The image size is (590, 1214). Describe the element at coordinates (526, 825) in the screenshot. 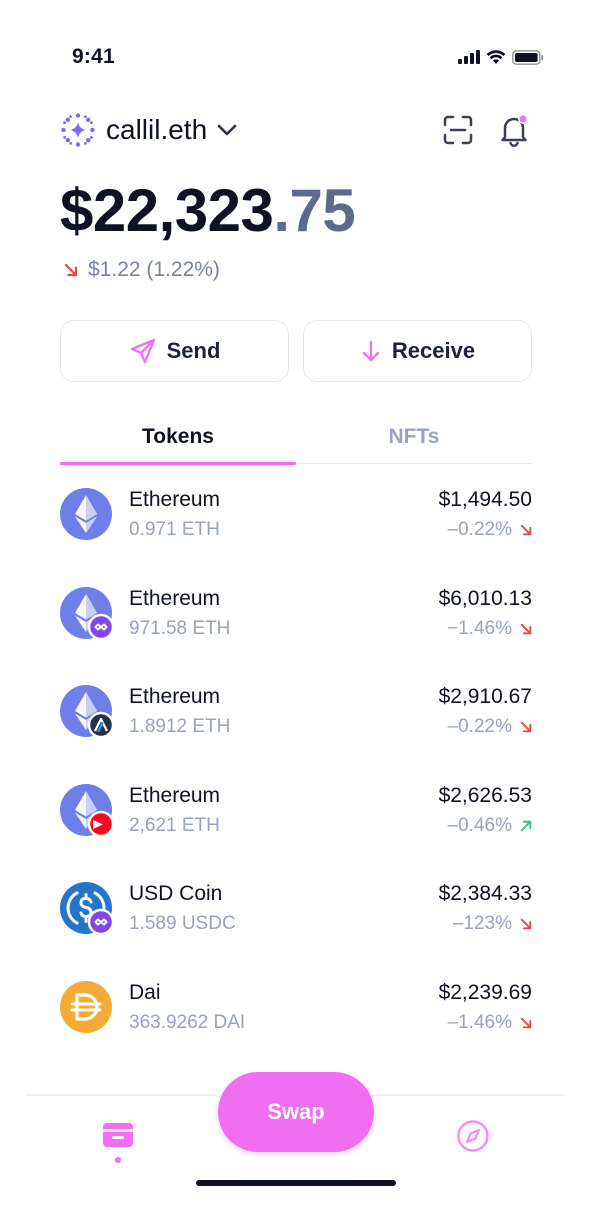

I see `arrow-up-right-icon` at that location.